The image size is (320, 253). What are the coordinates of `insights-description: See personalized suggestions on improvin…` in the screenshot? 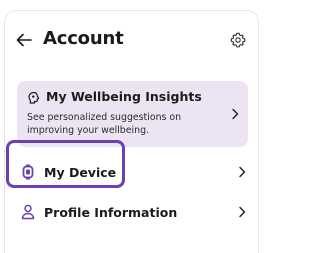 It's located at (104, 124).